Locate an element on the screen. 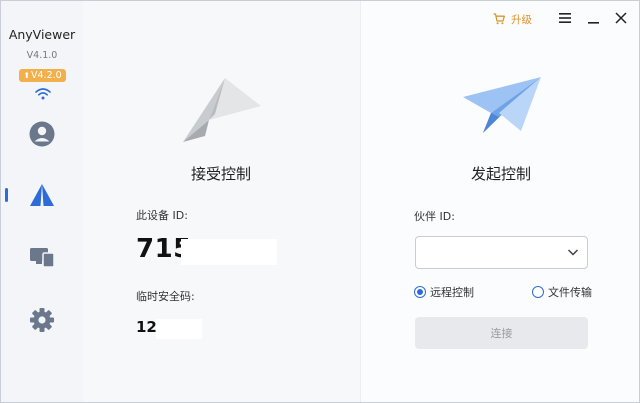 This screenshot has width=640, height=403. hamburger-icon is located at coordinates (565, 18).